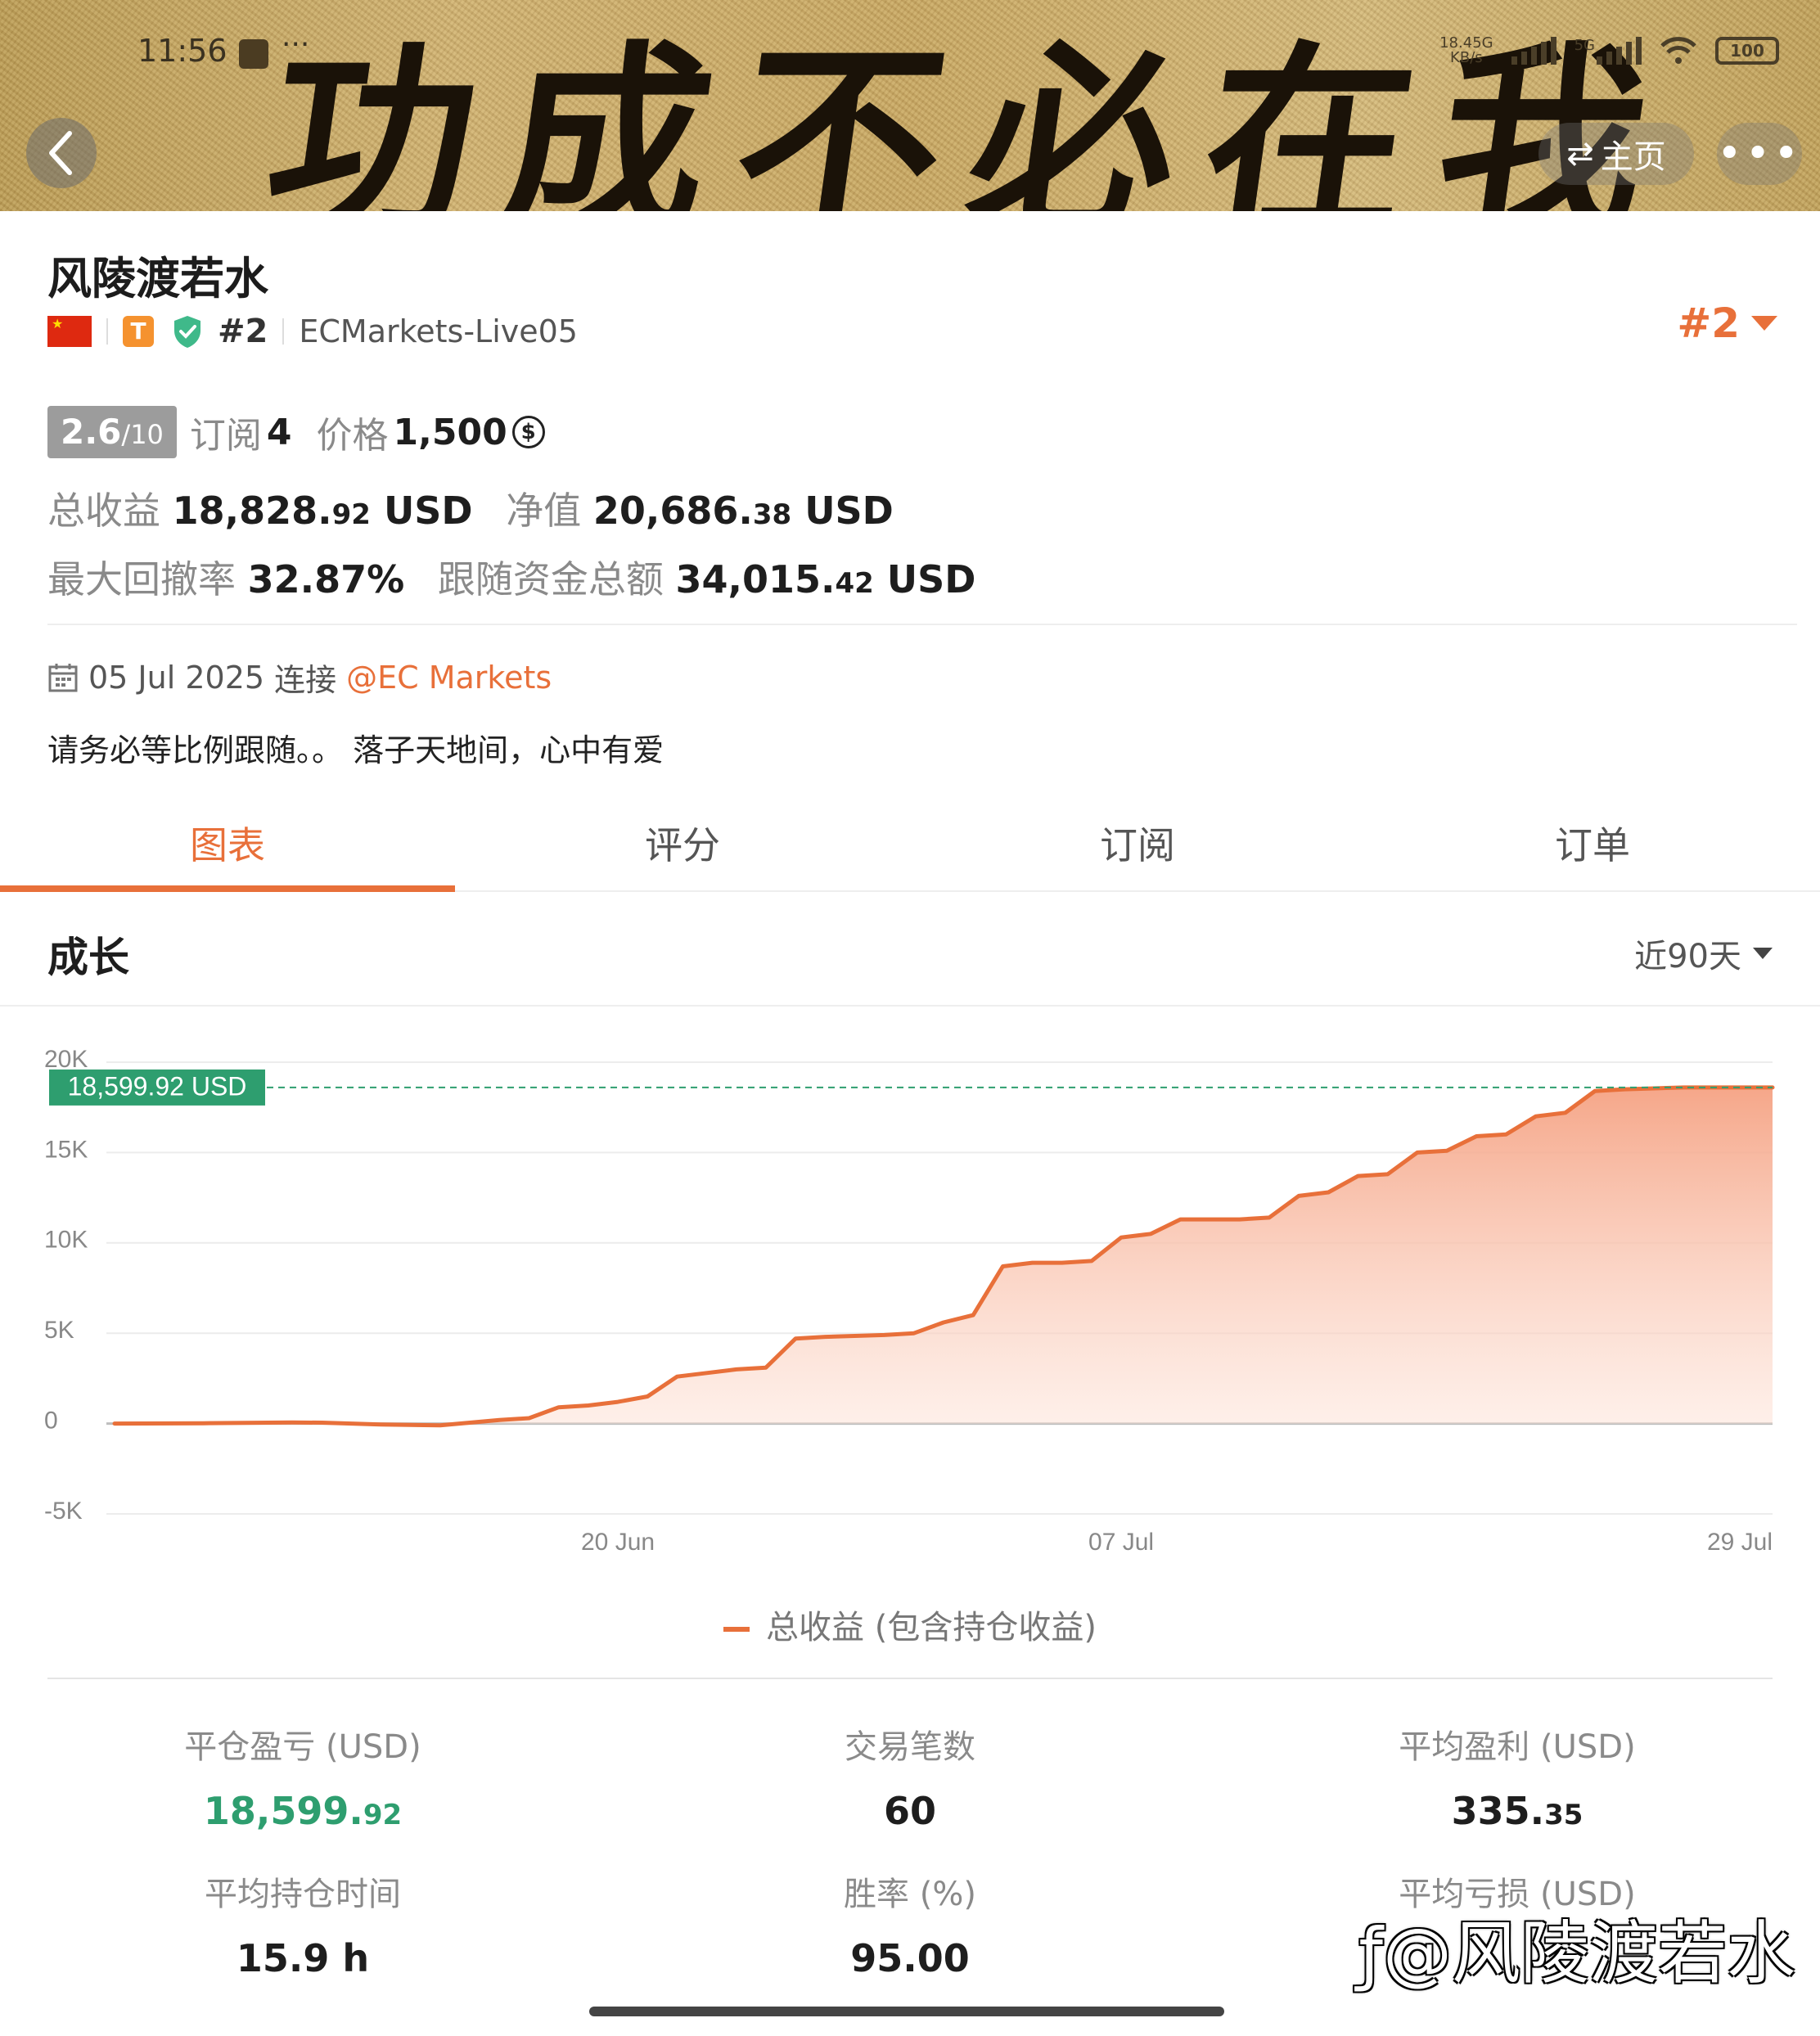  Describe the element at coordinates (1747, 51) in the screenshot. I see `battery-icon: 100` at that location.